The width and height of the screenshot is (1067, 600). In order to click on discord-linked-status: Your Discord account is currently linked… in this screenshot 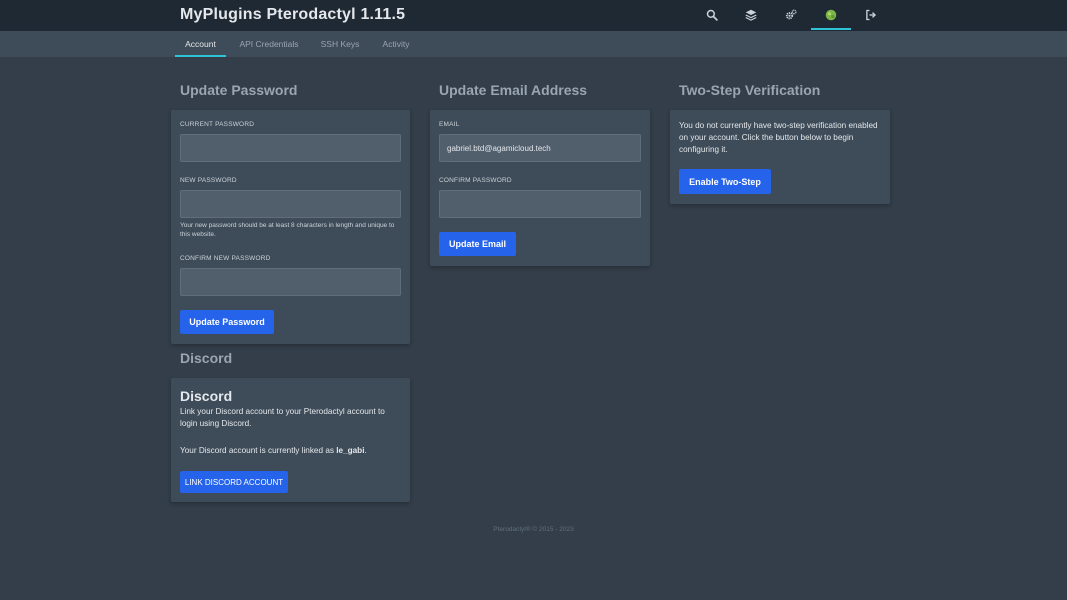, I will do `click(292, 451)`.